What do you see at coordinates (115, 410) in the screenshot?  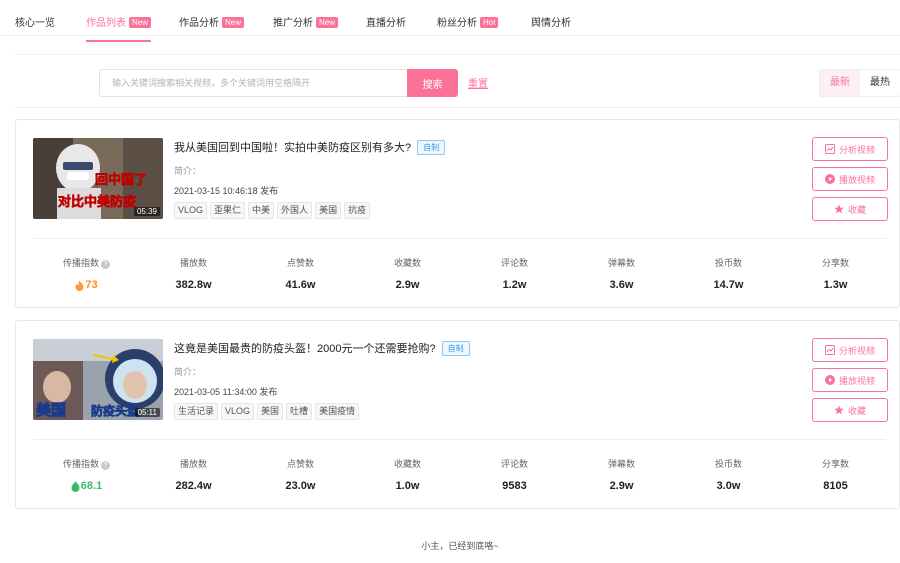 I see `thumbnail-caption-bottom: 防疫头盔` at bounding box center [115, 410].